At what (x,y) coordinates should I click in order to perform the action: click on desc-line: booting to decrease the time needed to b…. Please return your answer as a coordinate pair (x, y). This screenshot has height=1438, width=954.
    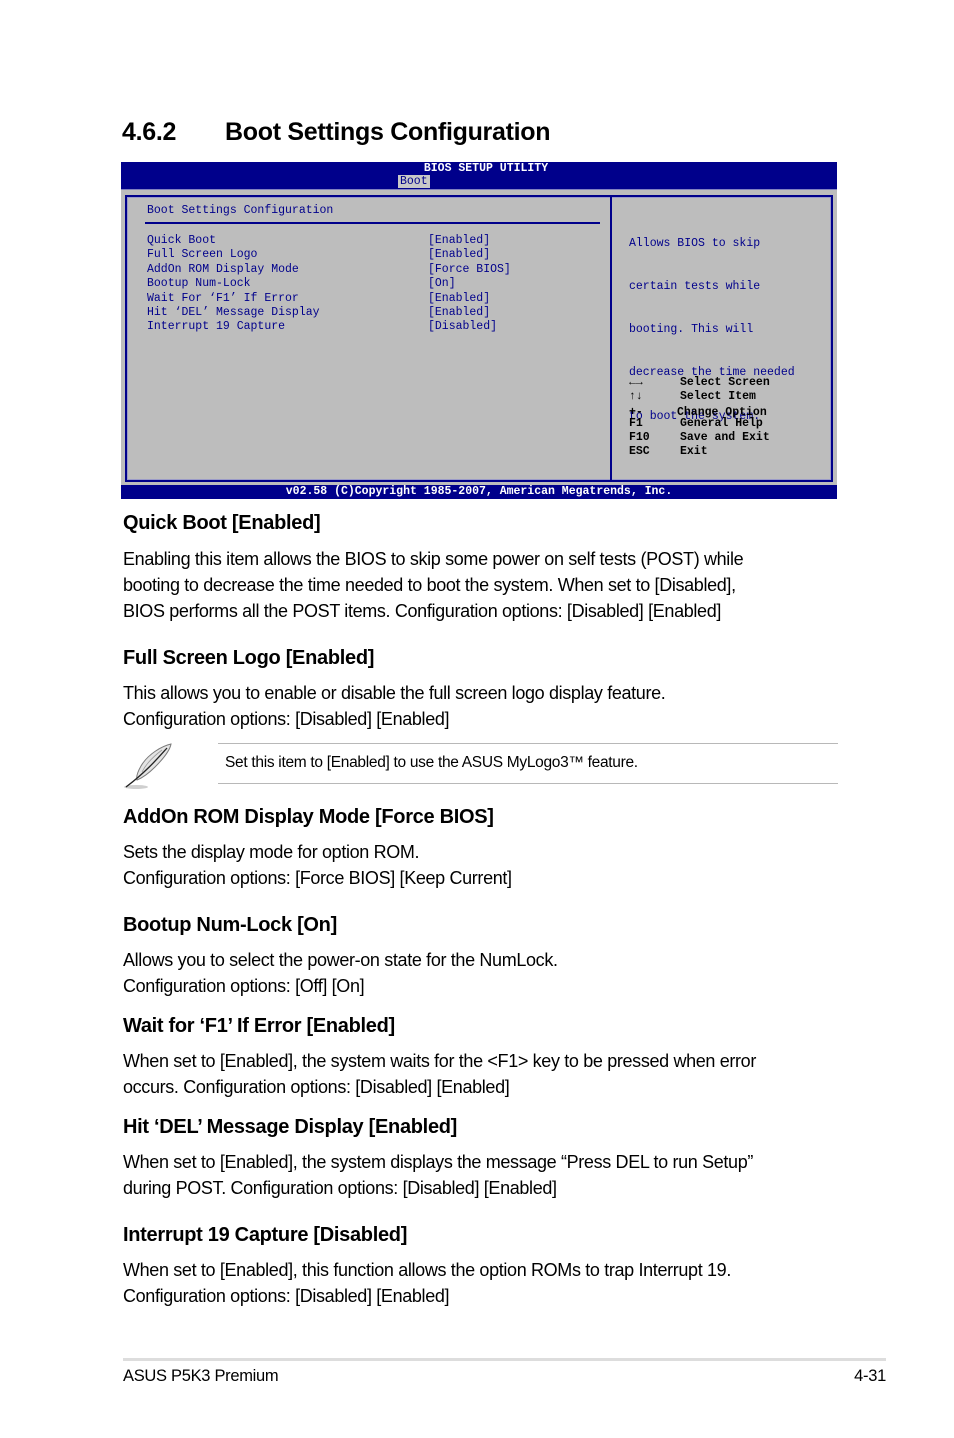
    Looking at the image, I should click on (429, 585).